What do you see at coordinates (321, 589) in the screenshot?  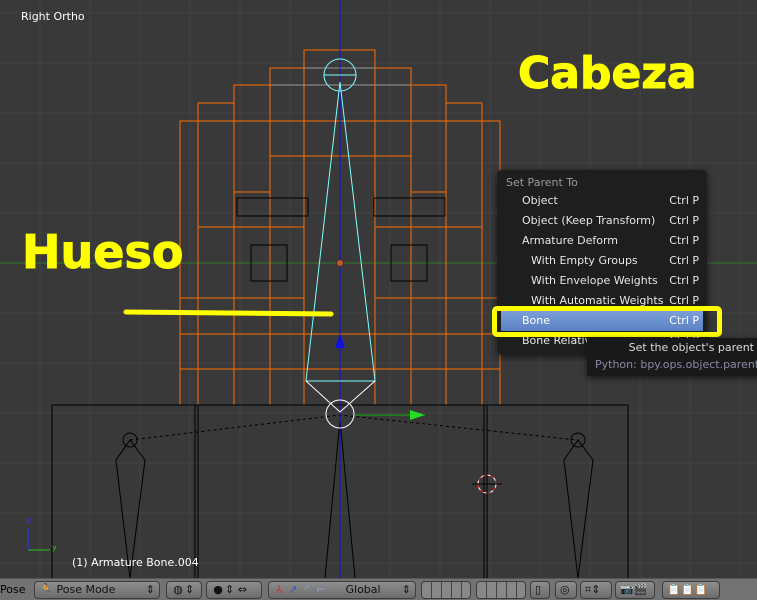 I see `scale-icon: ⌐` at bounding box center [321, 589].